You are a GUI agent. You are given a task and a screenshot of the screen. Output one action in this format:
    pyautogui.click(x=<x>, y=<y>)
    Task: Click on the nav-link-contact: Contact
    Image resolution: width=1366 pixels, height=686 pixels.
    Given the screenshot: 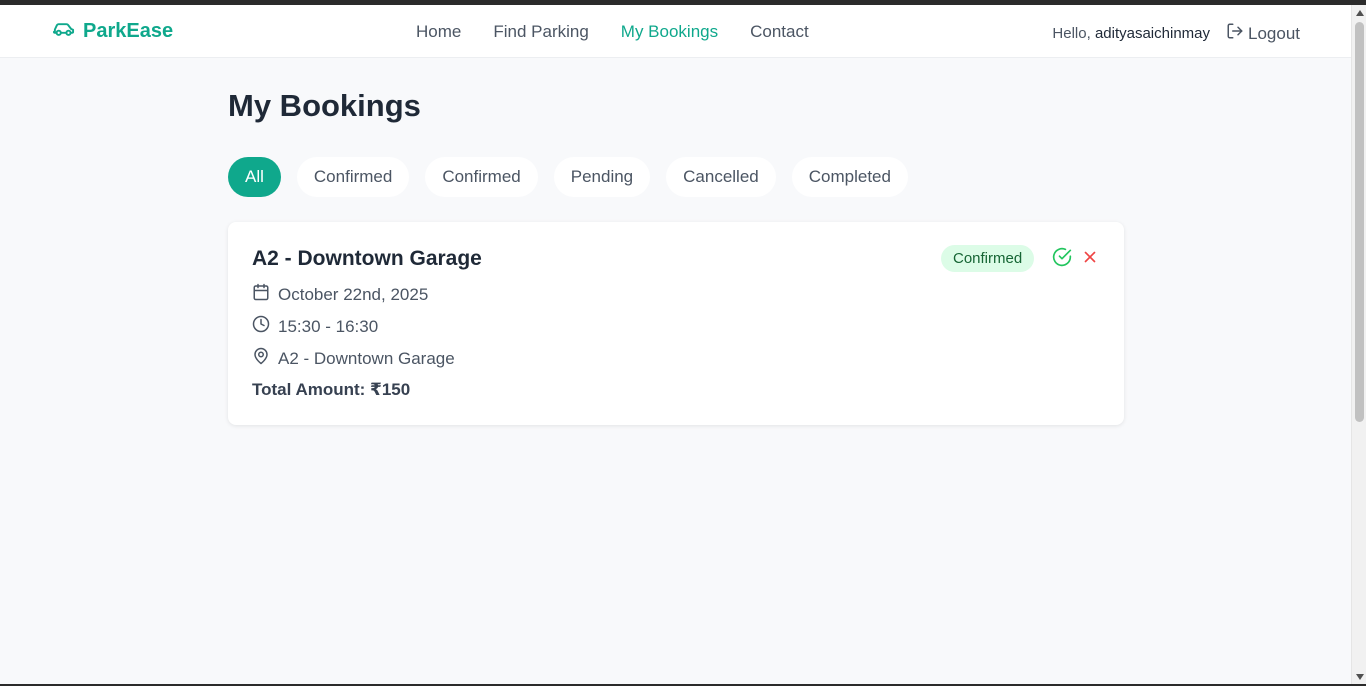 What is the action you would take?
    pyautogui.click(x=779, y=32)
    